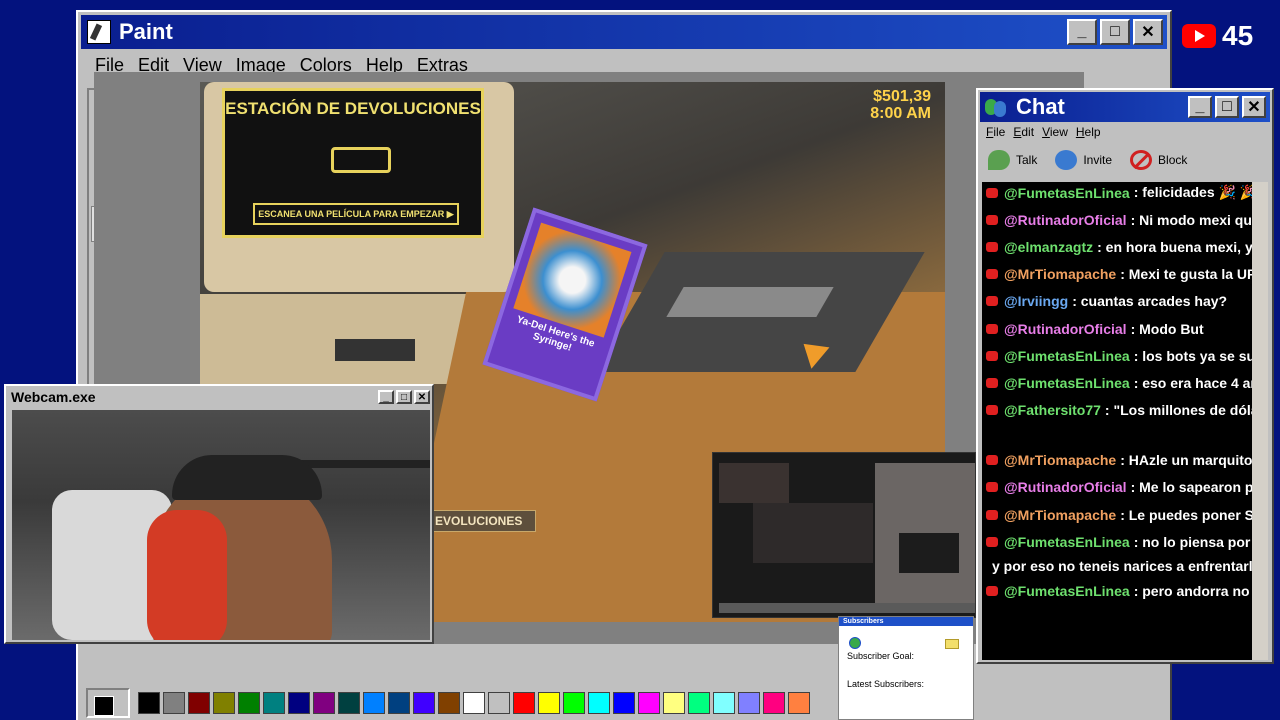 The height and width of the screenshot is (720, 1280). Describe the element at coordinates (1055, 132) in the screenshot. I see `chat-menu-view: View` at that location.